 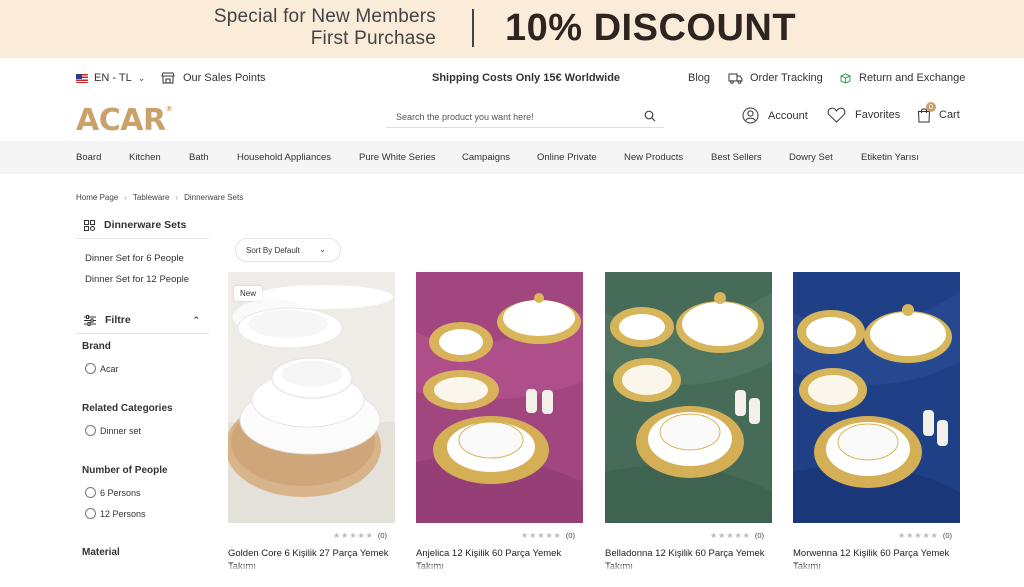 I want to click on nav-item-new-products: New Products, so click(x=653, y=157).